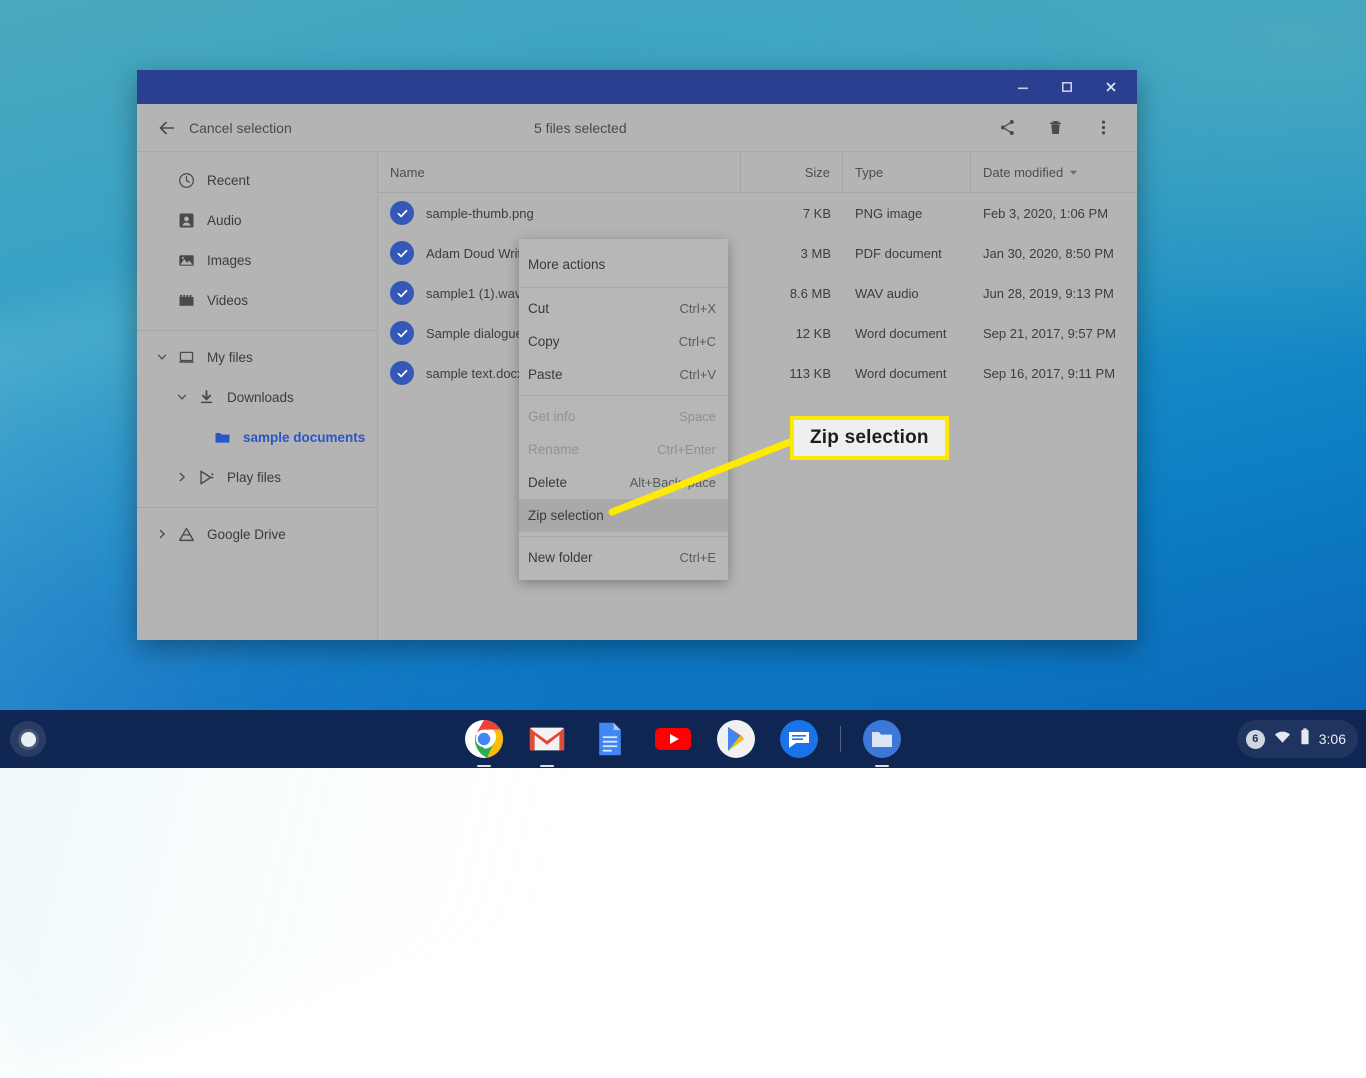 The image size is (1366, 1078). Describe the element at coordinates (736, 739) in the screenshot. I see `shelf-app-playstore` at that location.